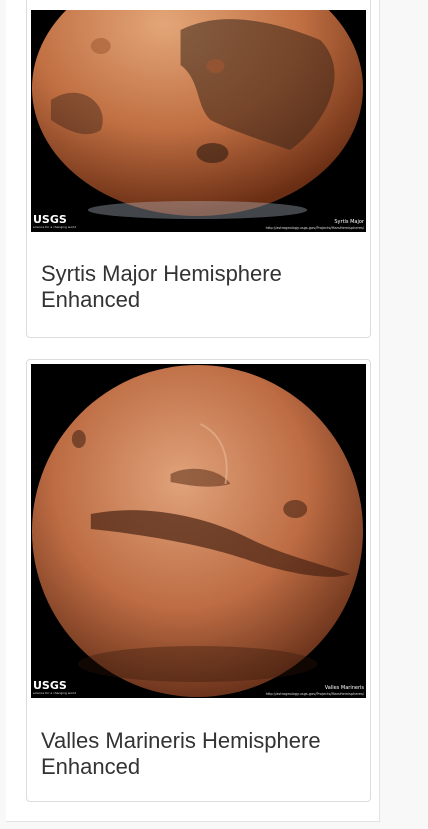 The height and width of the screenshot is (829, 428). I want to click on hemisphere-title: Valles Marineris Hemisphere Enhanced, so click(200, 754).